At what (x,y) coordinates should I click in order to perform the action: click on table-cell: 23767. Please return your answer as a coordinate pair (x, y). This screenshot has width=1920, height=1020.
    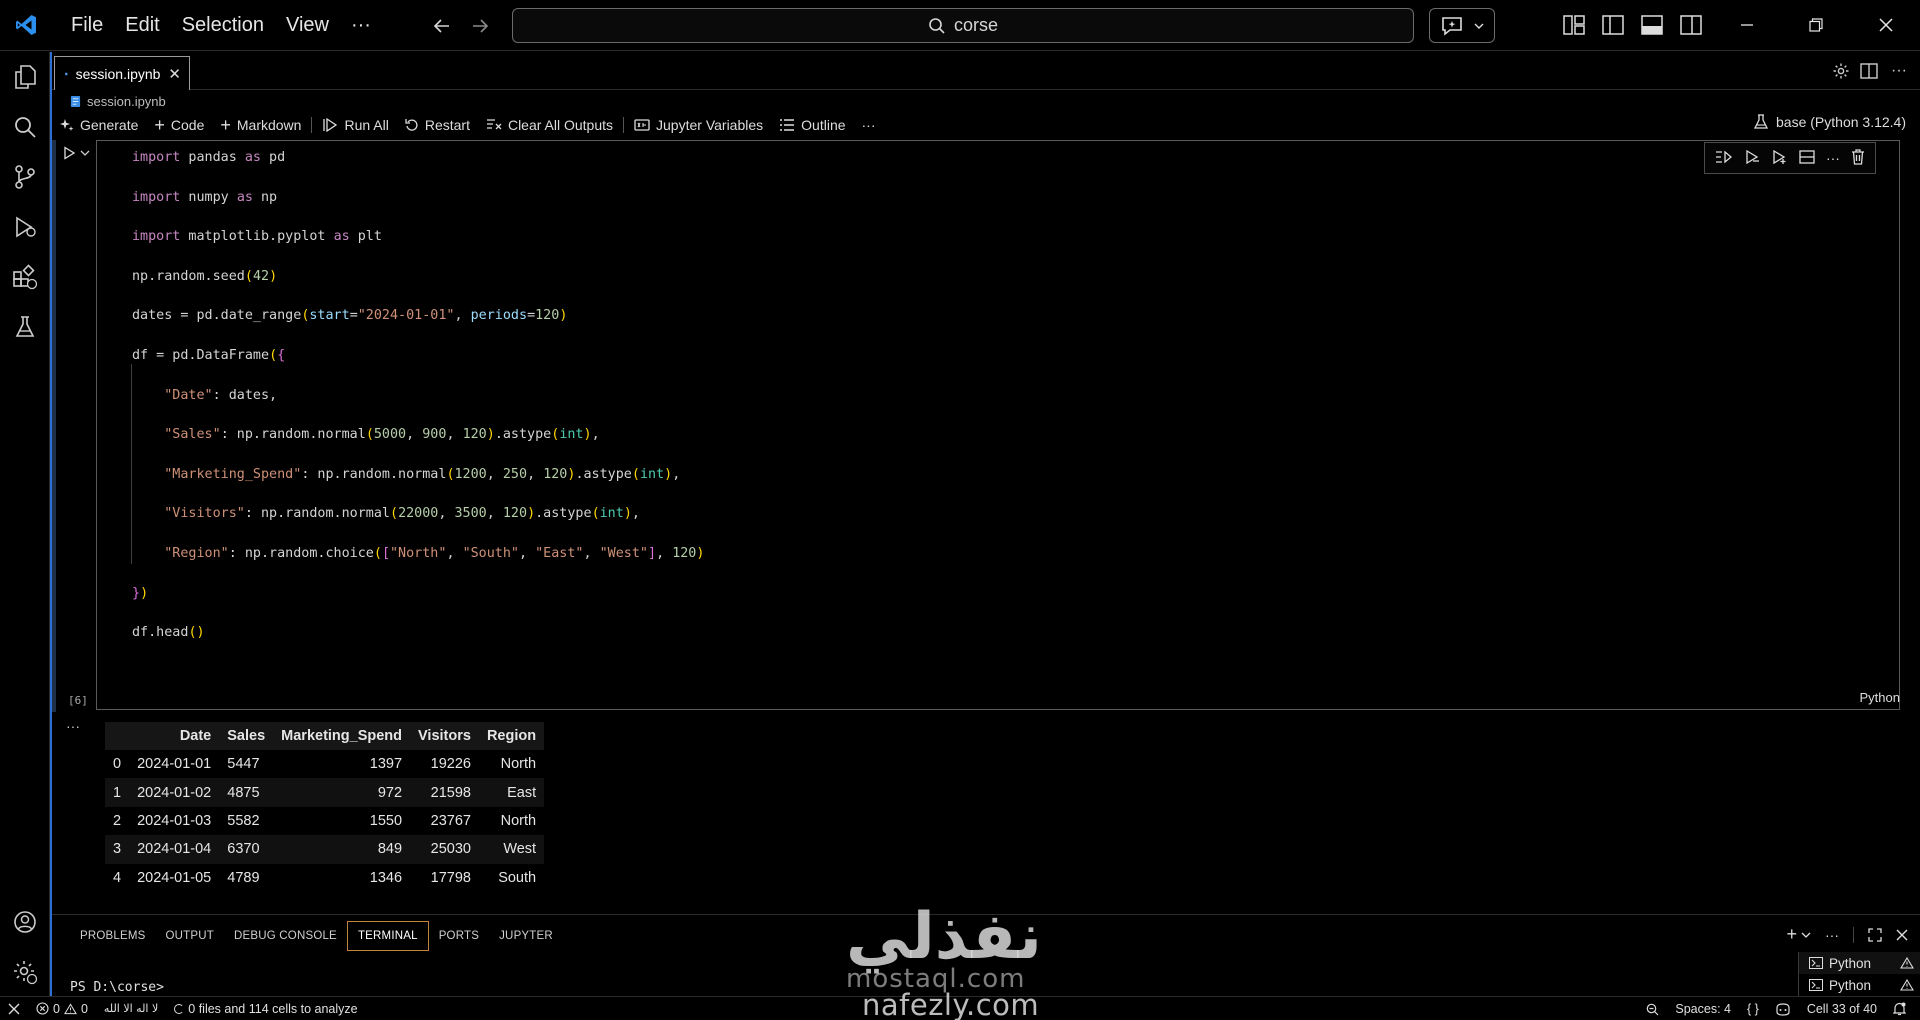
    Looking at the image, I should click on (450, 820).